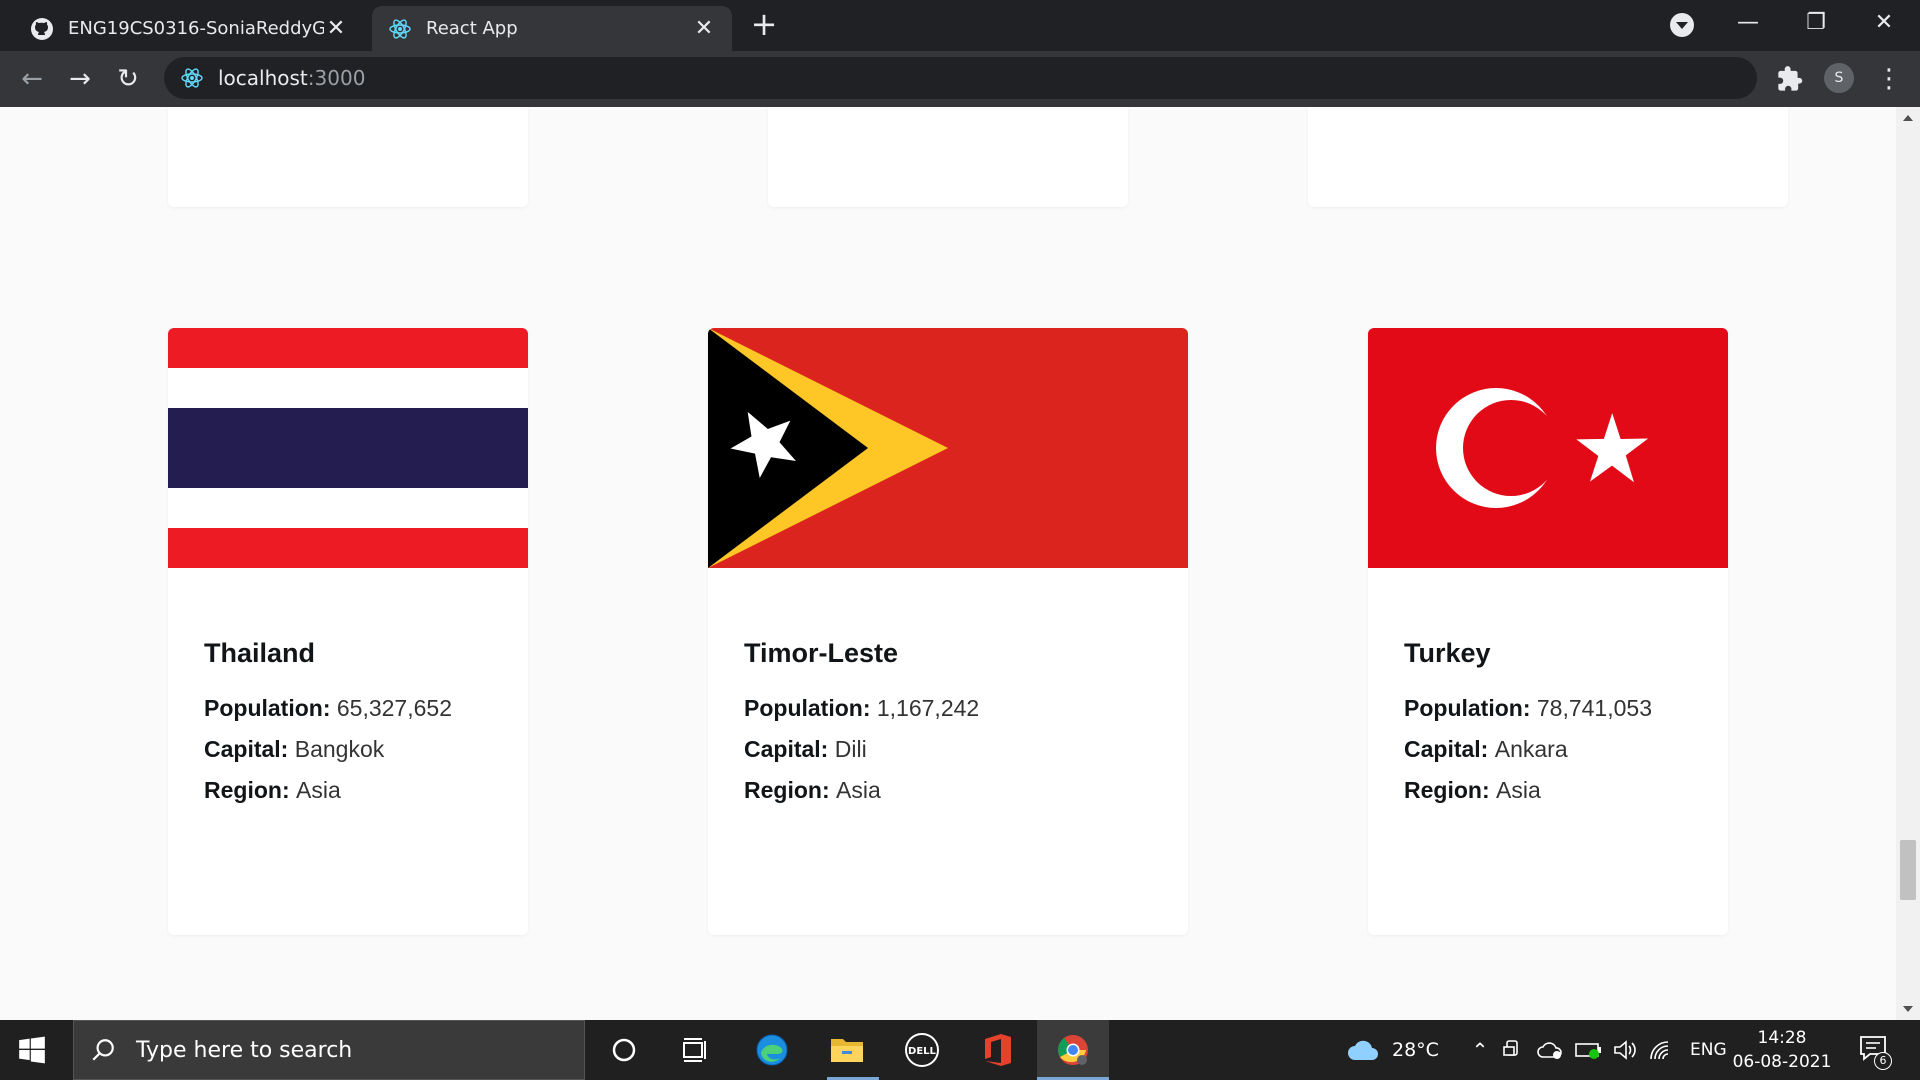 Image resolution: width=1920 pixels, height=1080 pixels. Describe the element at coordinates (948, 749) in the screenshot. I see `capital-row: Capital: Dili` at that location.